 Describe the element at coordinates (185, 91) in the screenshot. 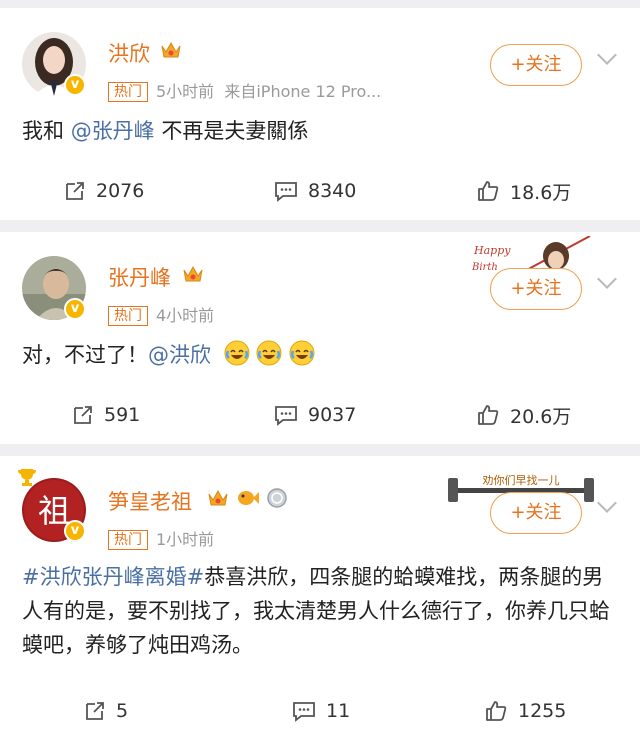

I see `post-time: 5小时前` at that location.